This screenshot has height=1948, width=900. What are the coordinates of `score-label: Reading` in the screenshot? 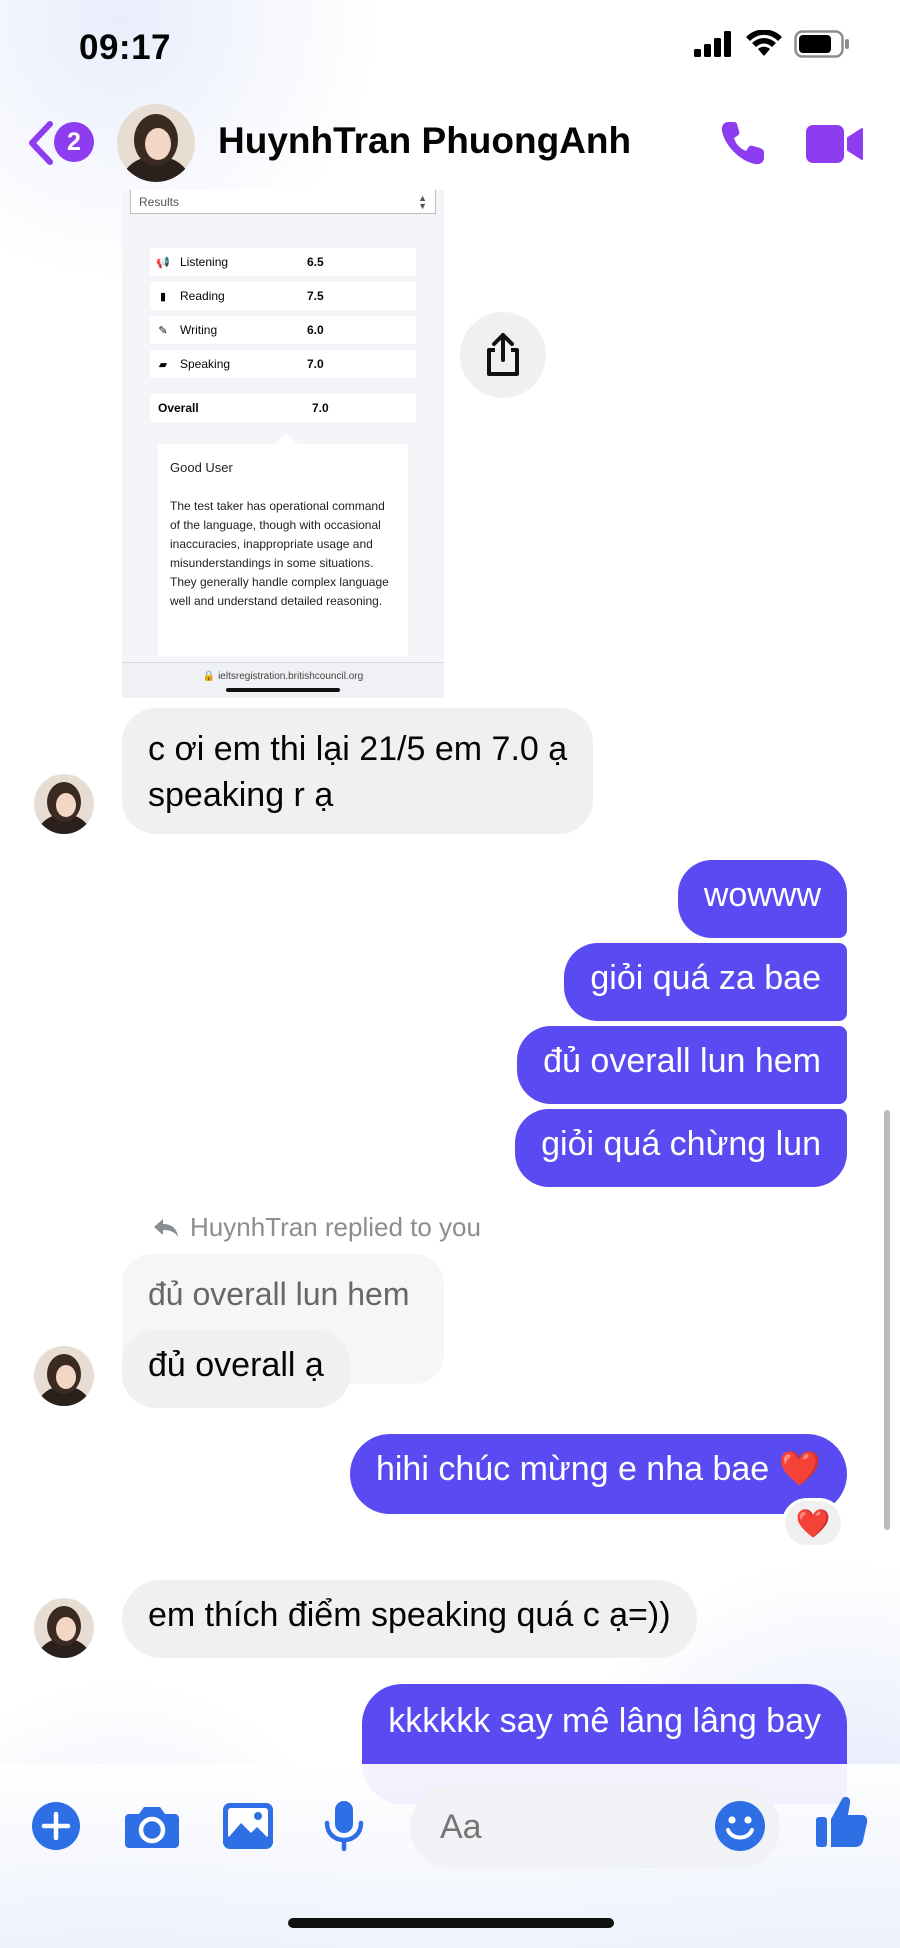 It's located at (202, 296).